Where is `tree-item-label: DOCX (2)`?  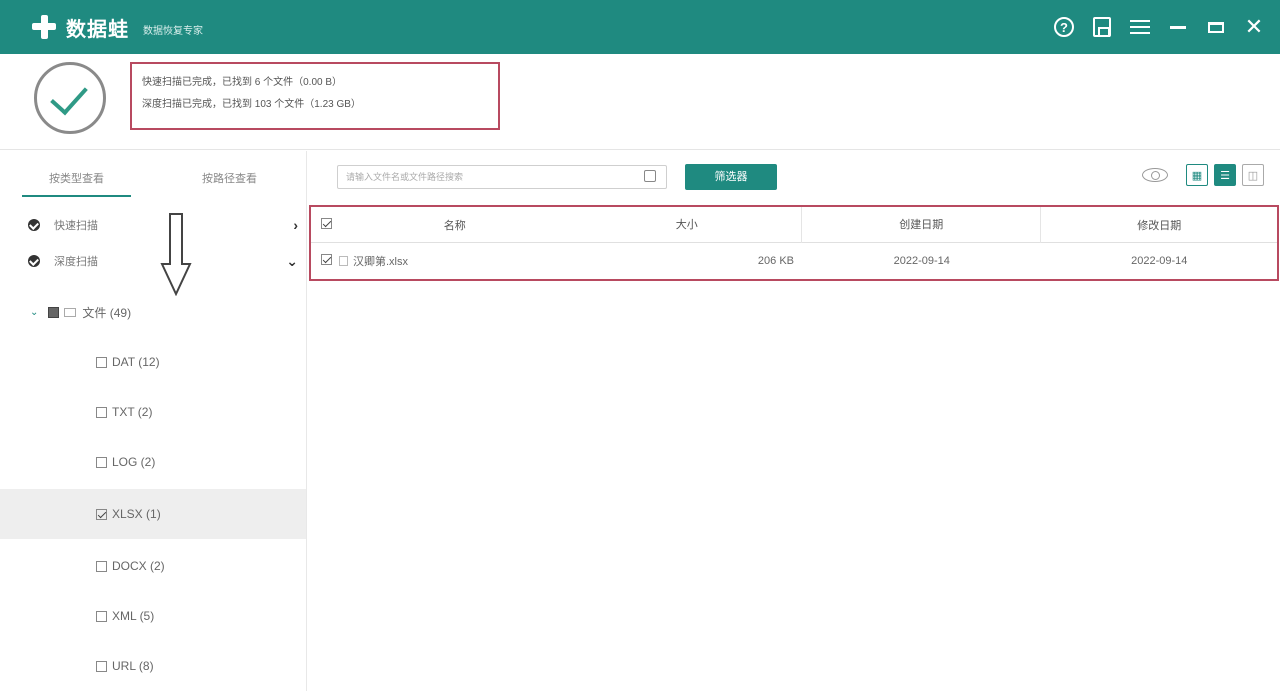 tree-item-label: DOCX (2) is located at coordinates (138, 566).